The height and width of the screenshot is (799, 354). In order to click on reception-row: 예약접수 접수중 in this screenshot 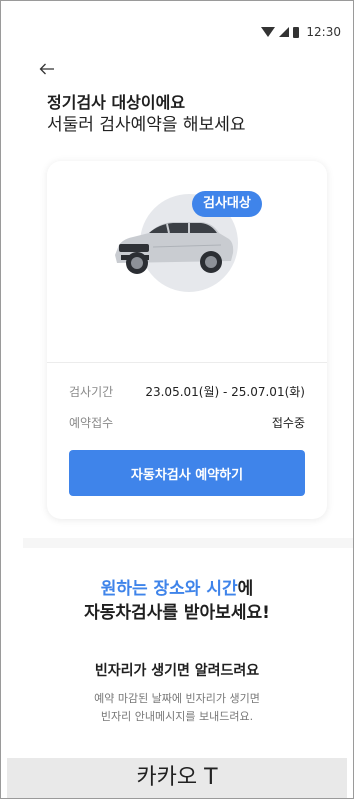, I will do `click(187, 422)`.